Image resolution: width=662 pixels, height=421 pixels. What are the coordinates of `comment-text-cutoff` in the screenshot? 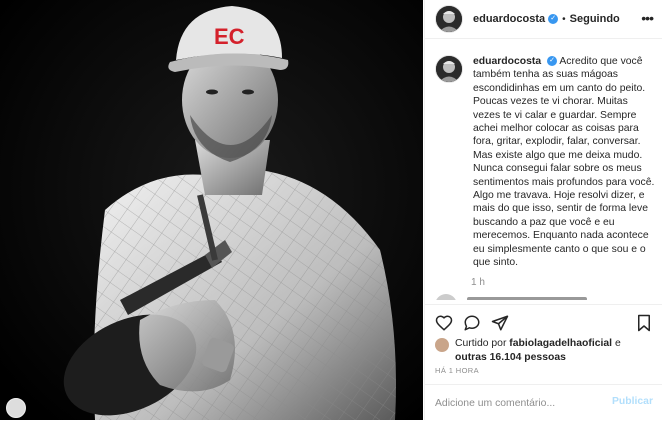 It's located at (527, 298).